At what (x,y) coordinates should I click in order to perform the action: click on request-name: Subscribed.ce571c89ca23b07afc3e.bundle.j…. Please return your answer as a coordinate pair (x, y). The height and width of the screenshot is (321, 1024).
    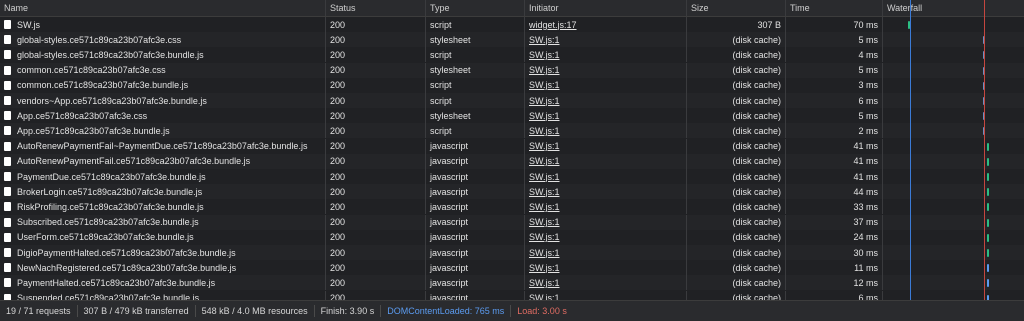
    Looking at the image, I should click on (108, 222).